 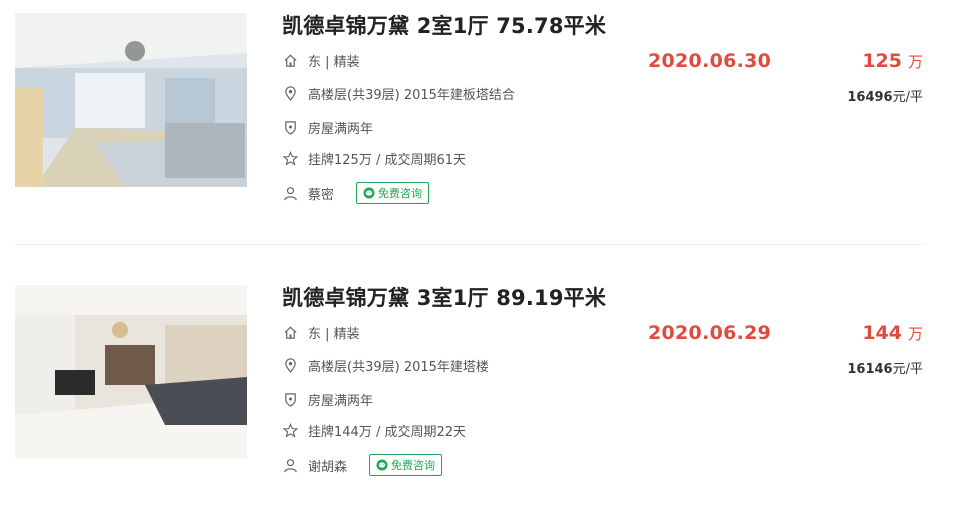 What do you see at coordinates (444, 25) in the screenshot?
I see `listing-title: 凯德卓锦万黛 2室1厅 75.78平米` at bounding box center [444, 25].